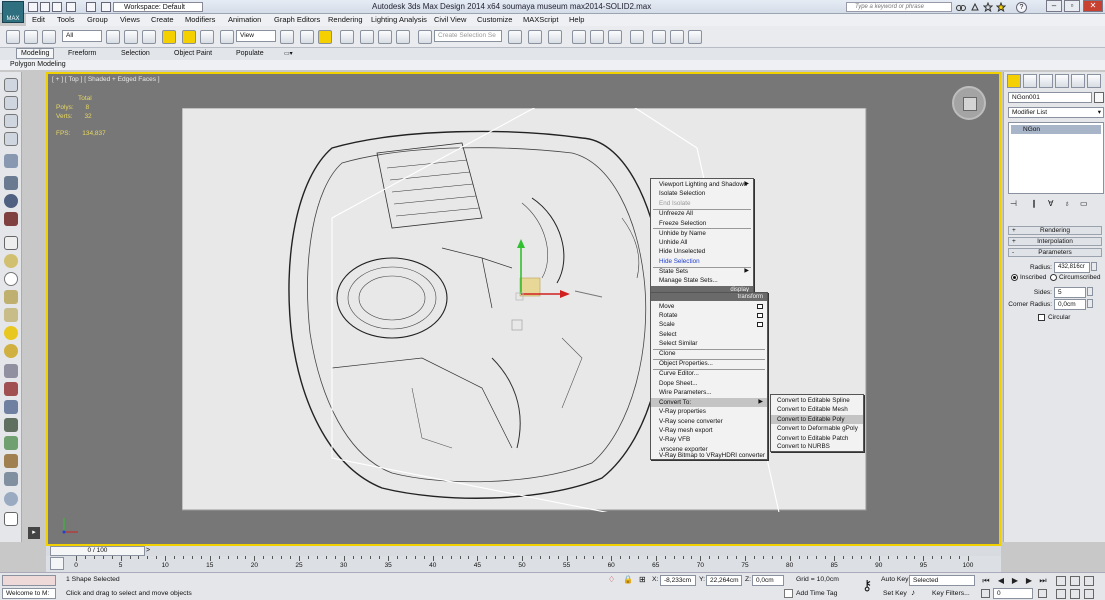 The width and height of the screenshot is (1105, 600). What do you see at coordinates (535, 37) in the screenshot?
I see `align-icon` at bounding box center [535, 37].